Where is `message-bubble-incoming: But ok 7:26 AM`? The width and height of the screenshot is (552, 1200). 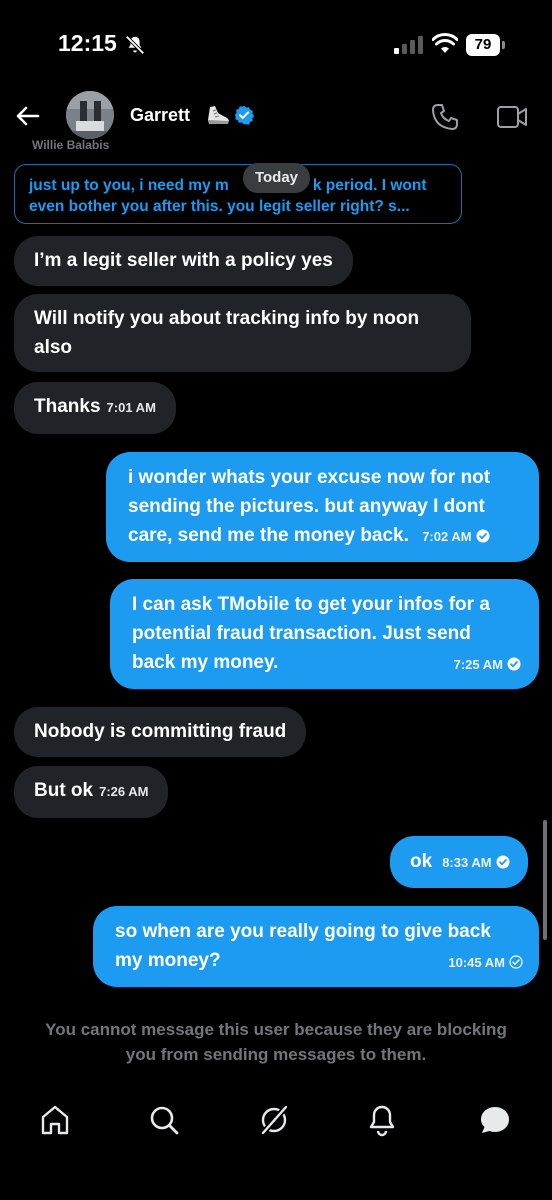 message-bubble-incoming: But ok 7:26 AM is located at coordinates (91, 792).